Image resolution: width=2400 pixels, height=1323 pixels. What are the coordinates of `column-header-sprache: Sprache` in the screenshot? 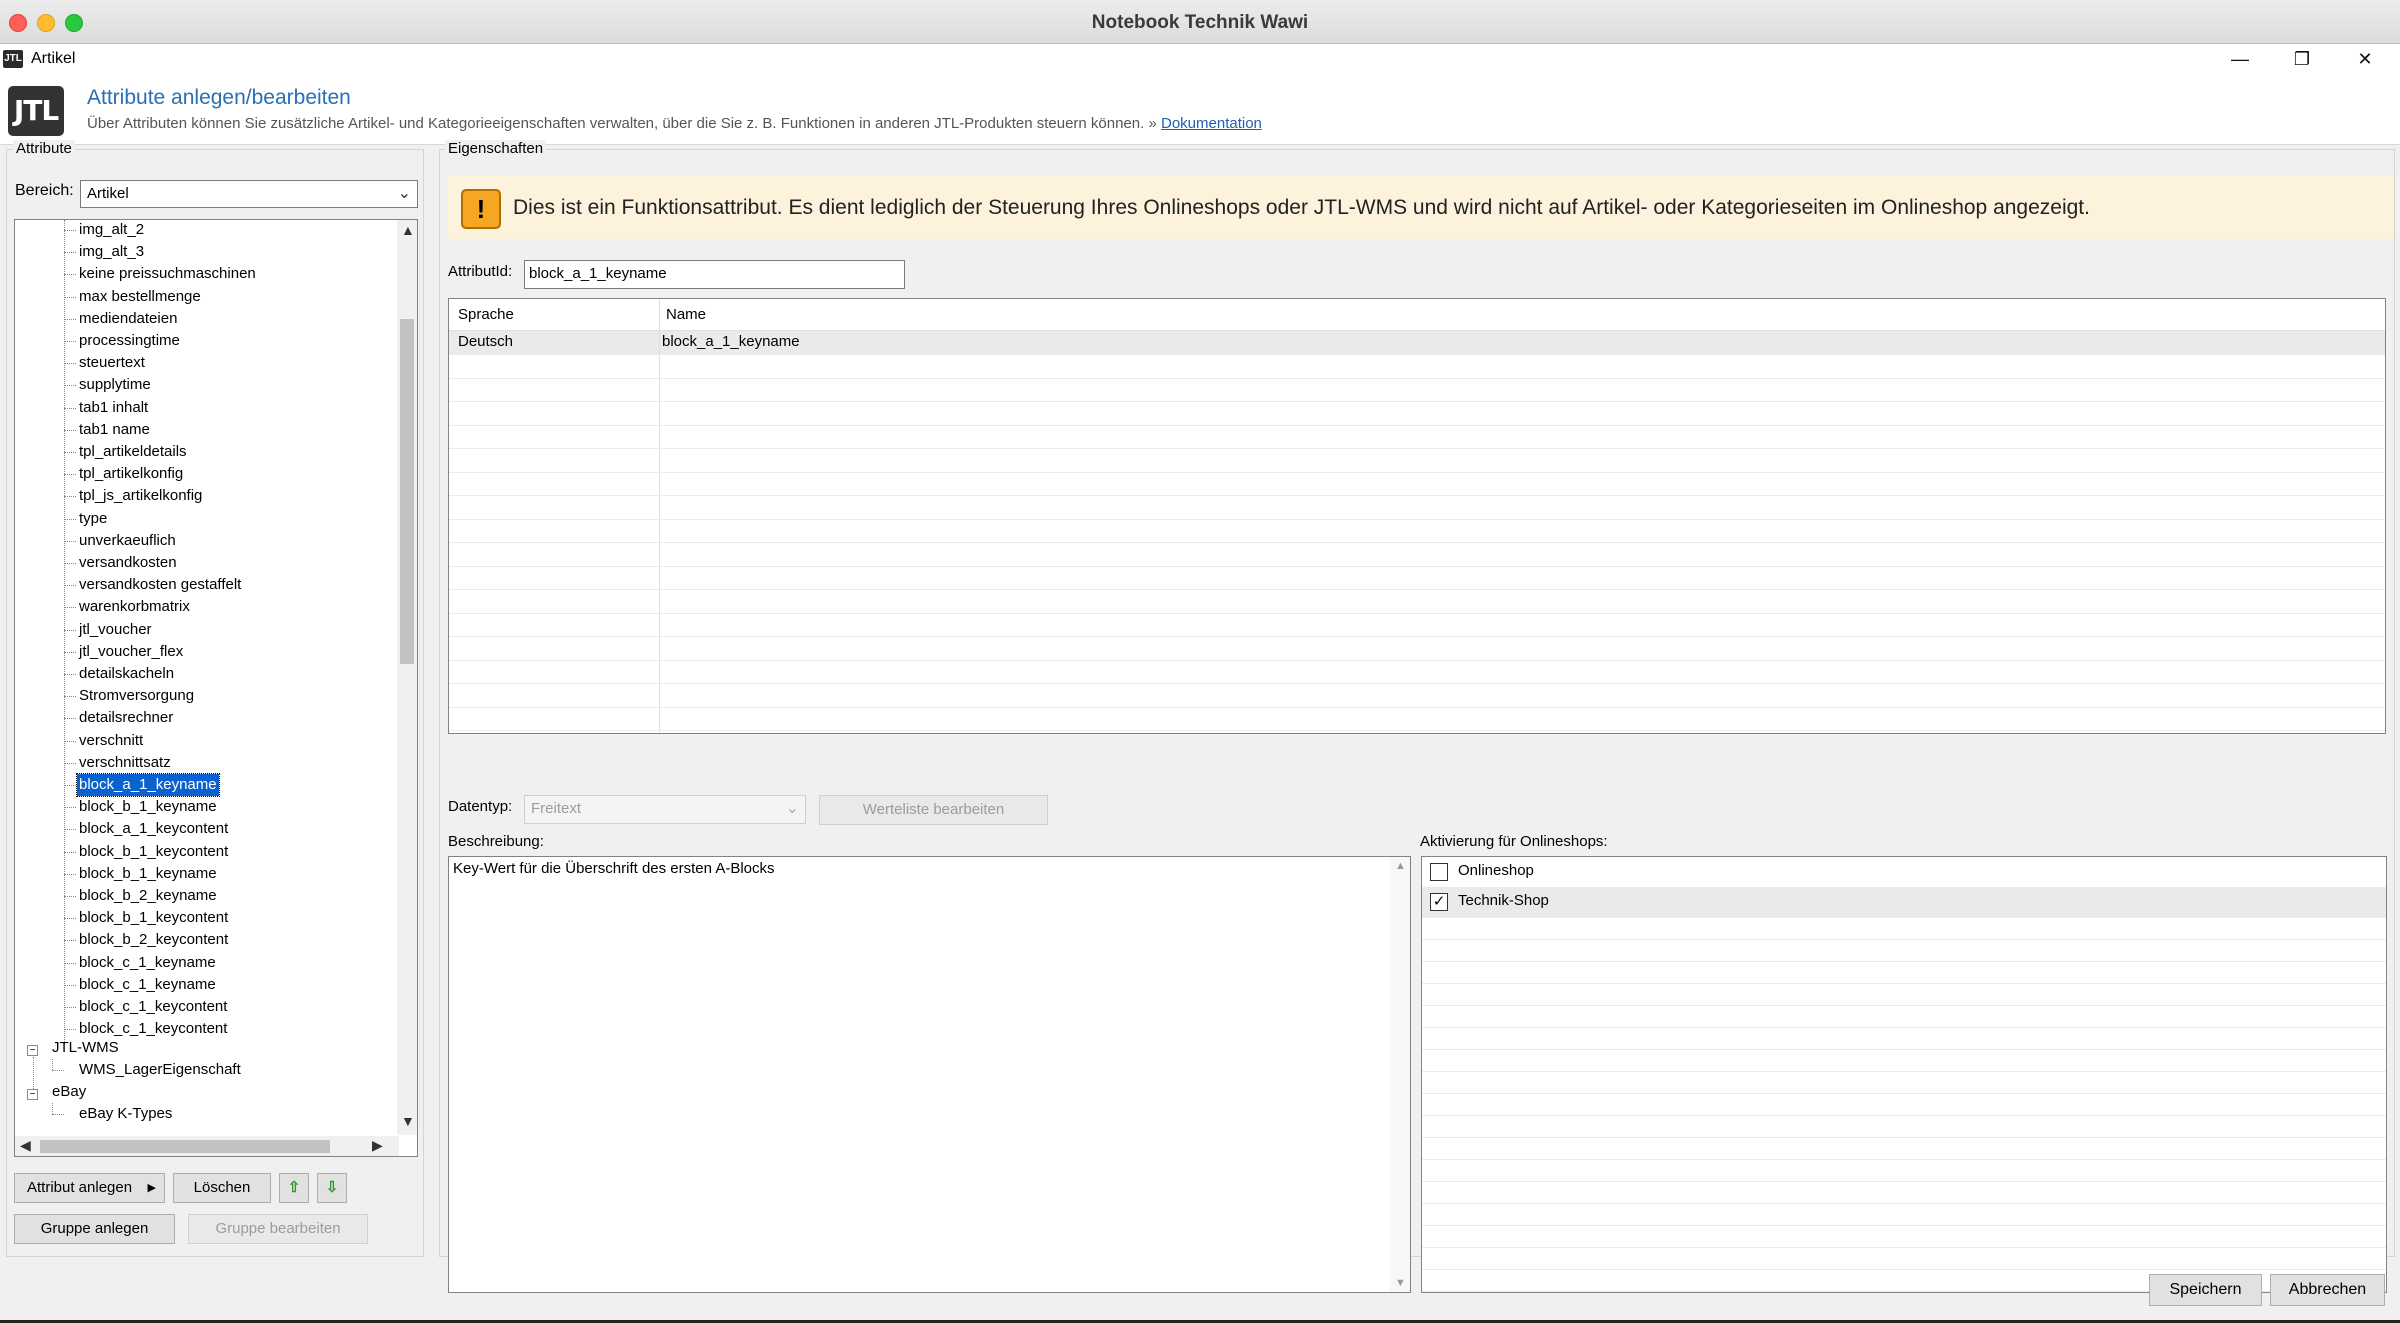 It's located at (486, 315).